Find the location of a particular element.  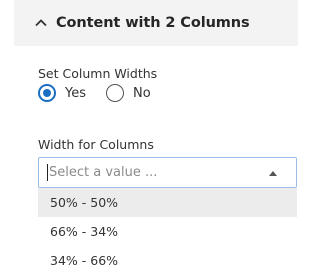

section-title: Content with 2 Columns is located at coordinates (153, 23).